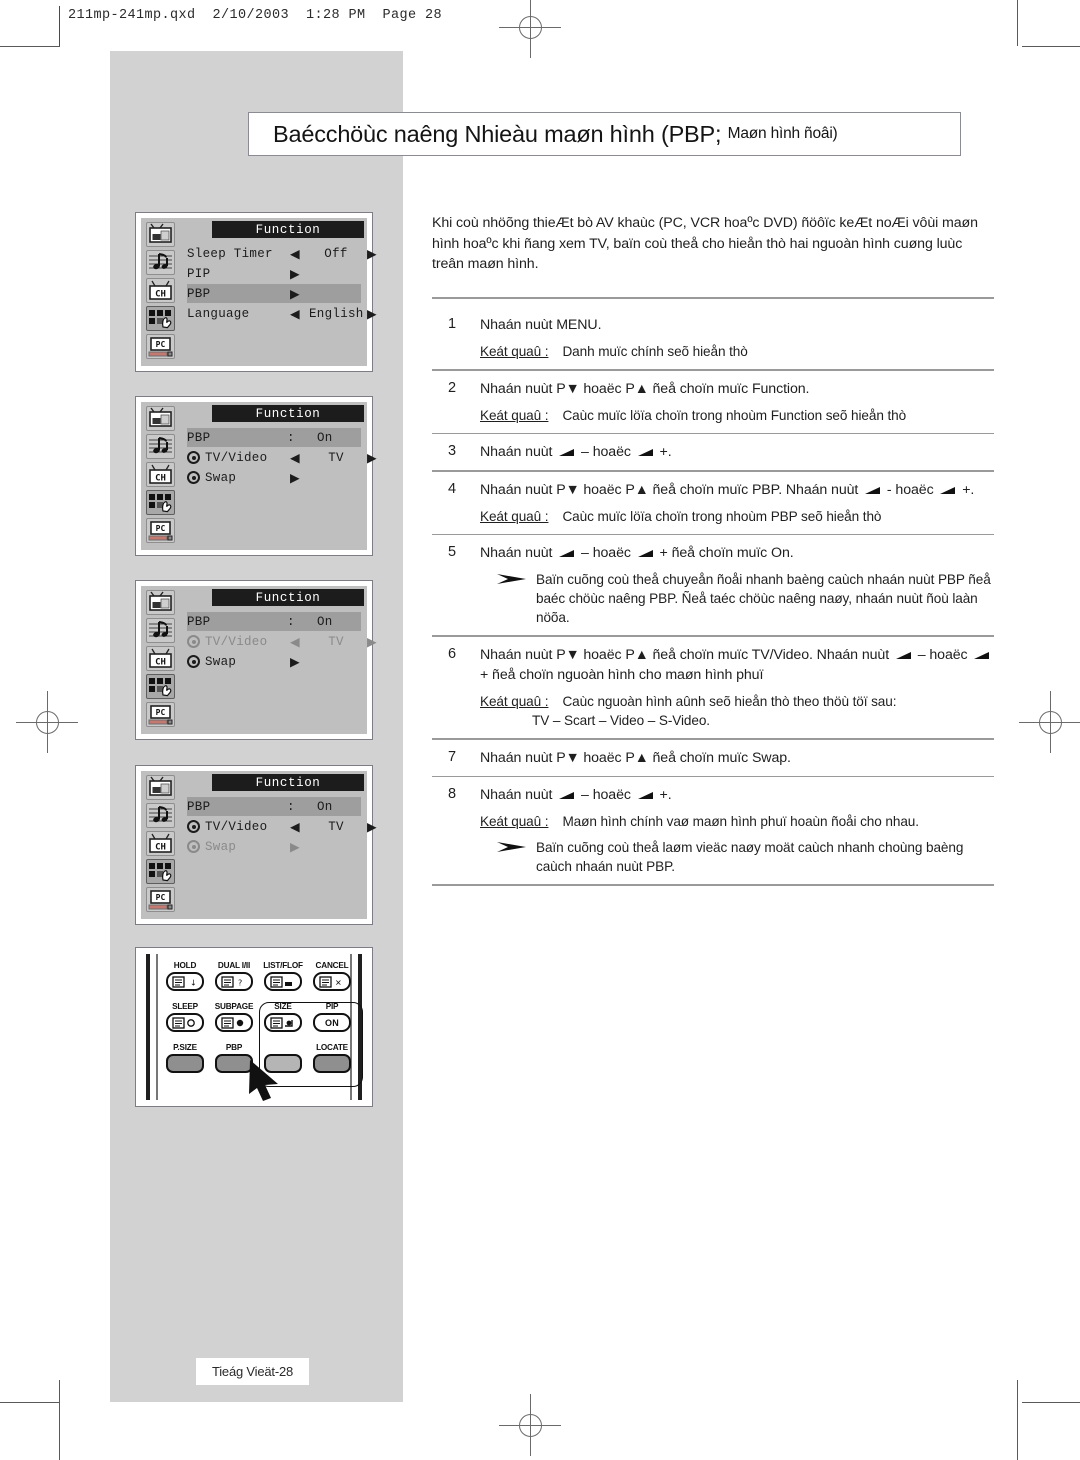 This screenshot has height=1460, width=1080. I want to click on remote-label-pbp: PBP, so click(234, 1047).